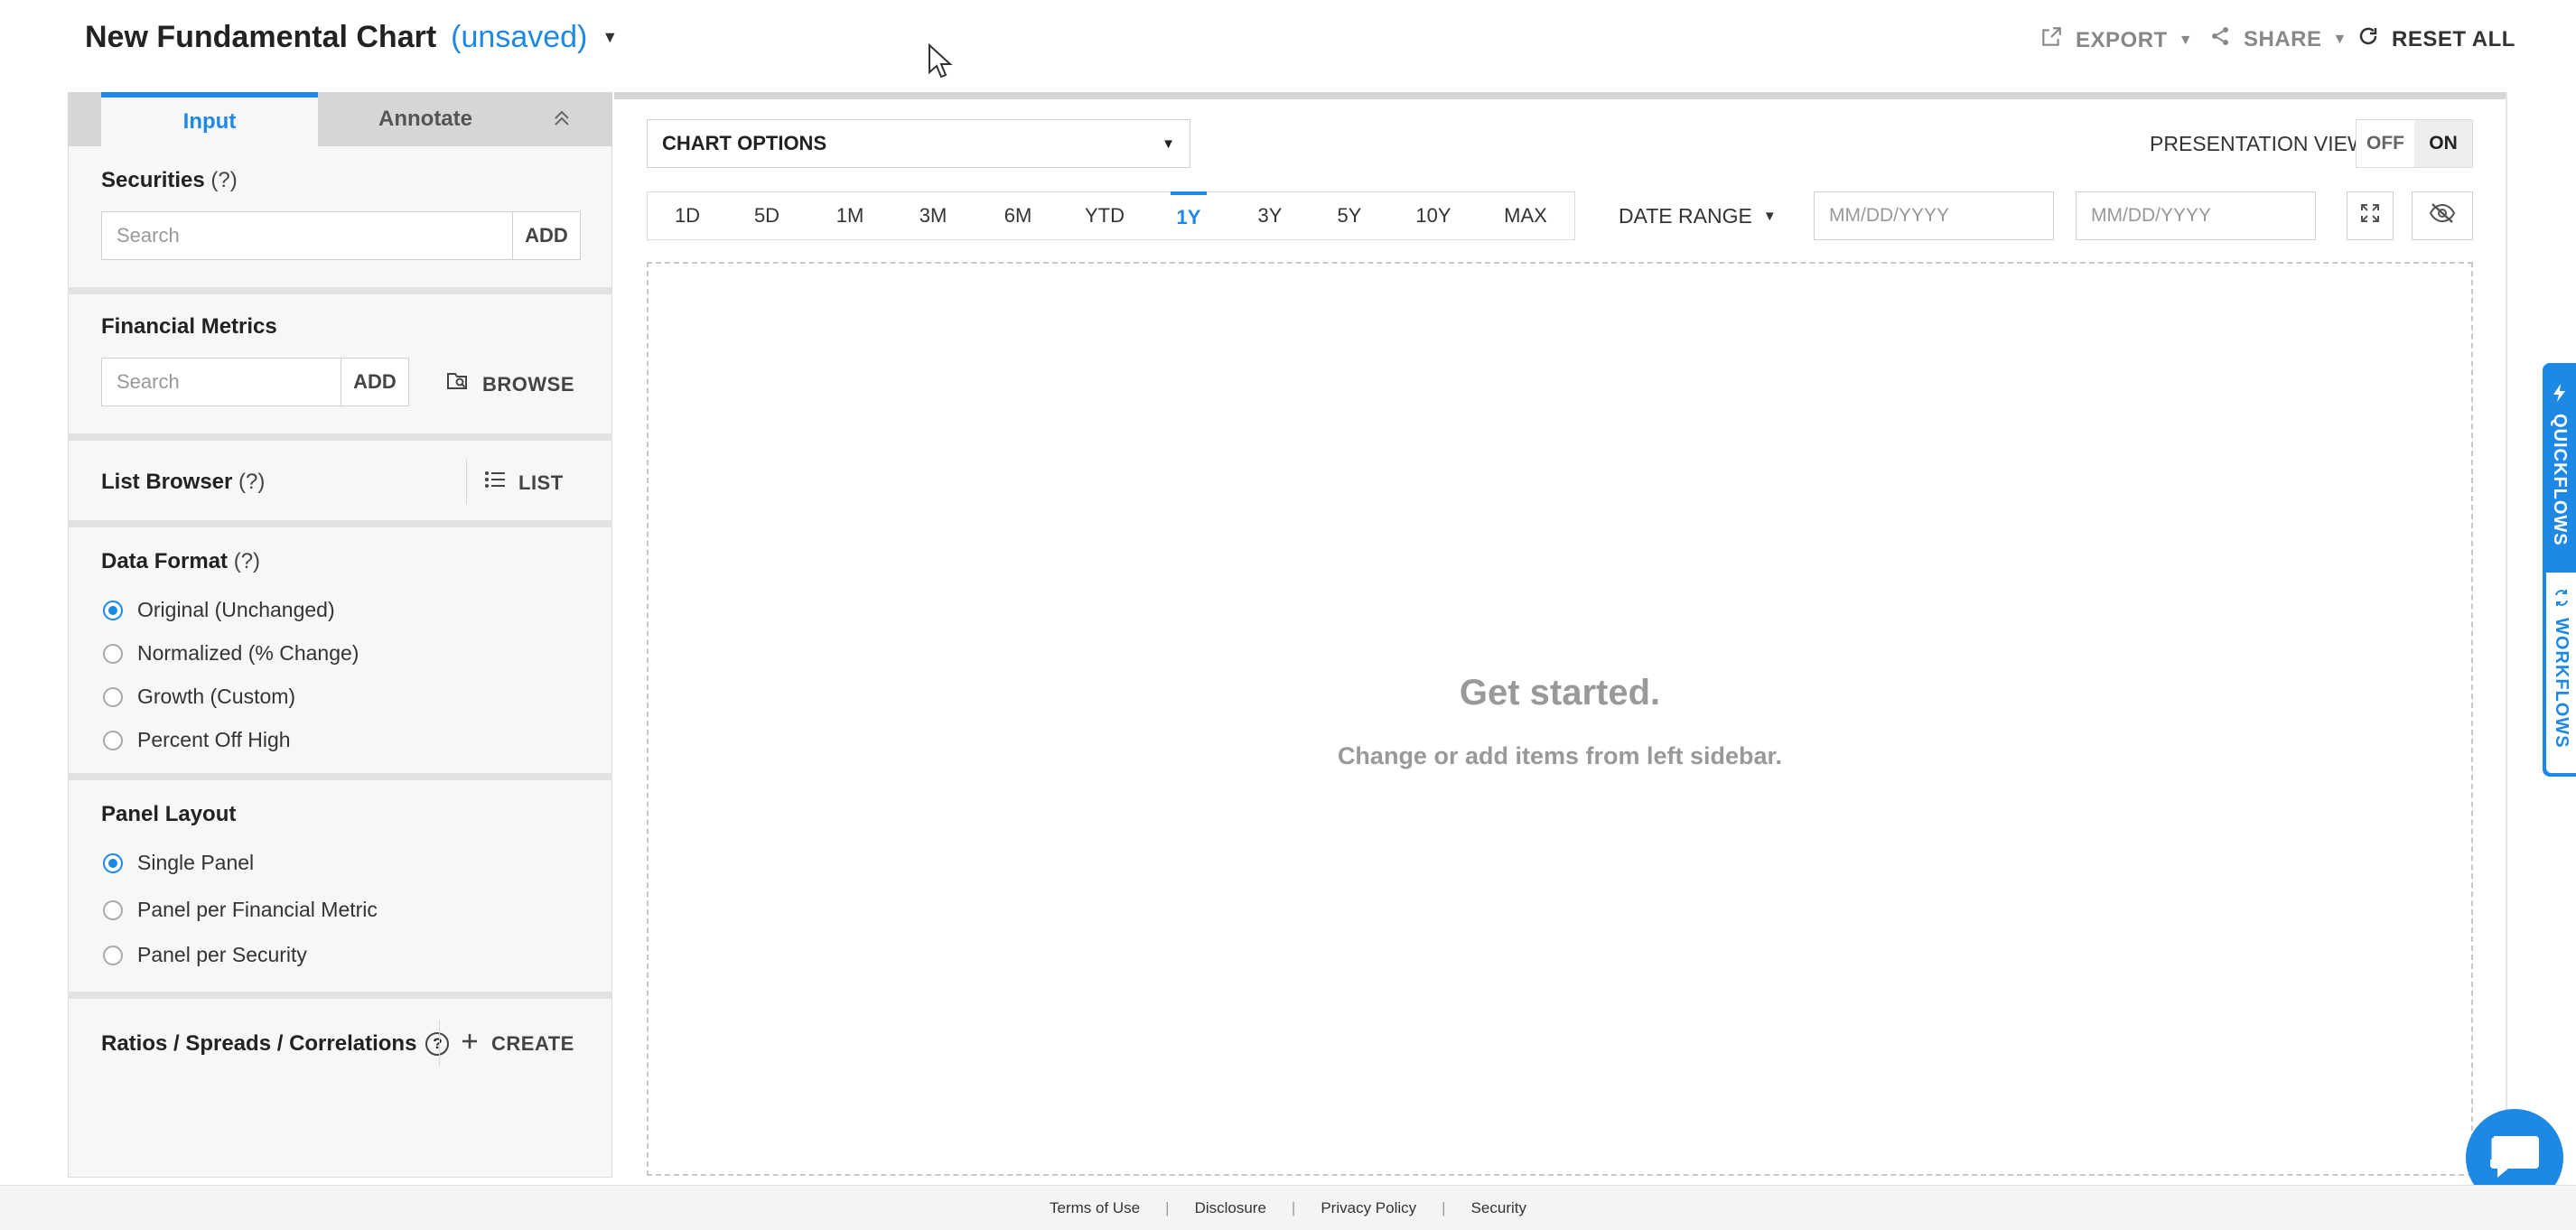 This screenshot has width=2576, height=1230. Describe the element at coordinates (165, 561) in the screenshot. I see `data-format-label: Data Format` at that location.